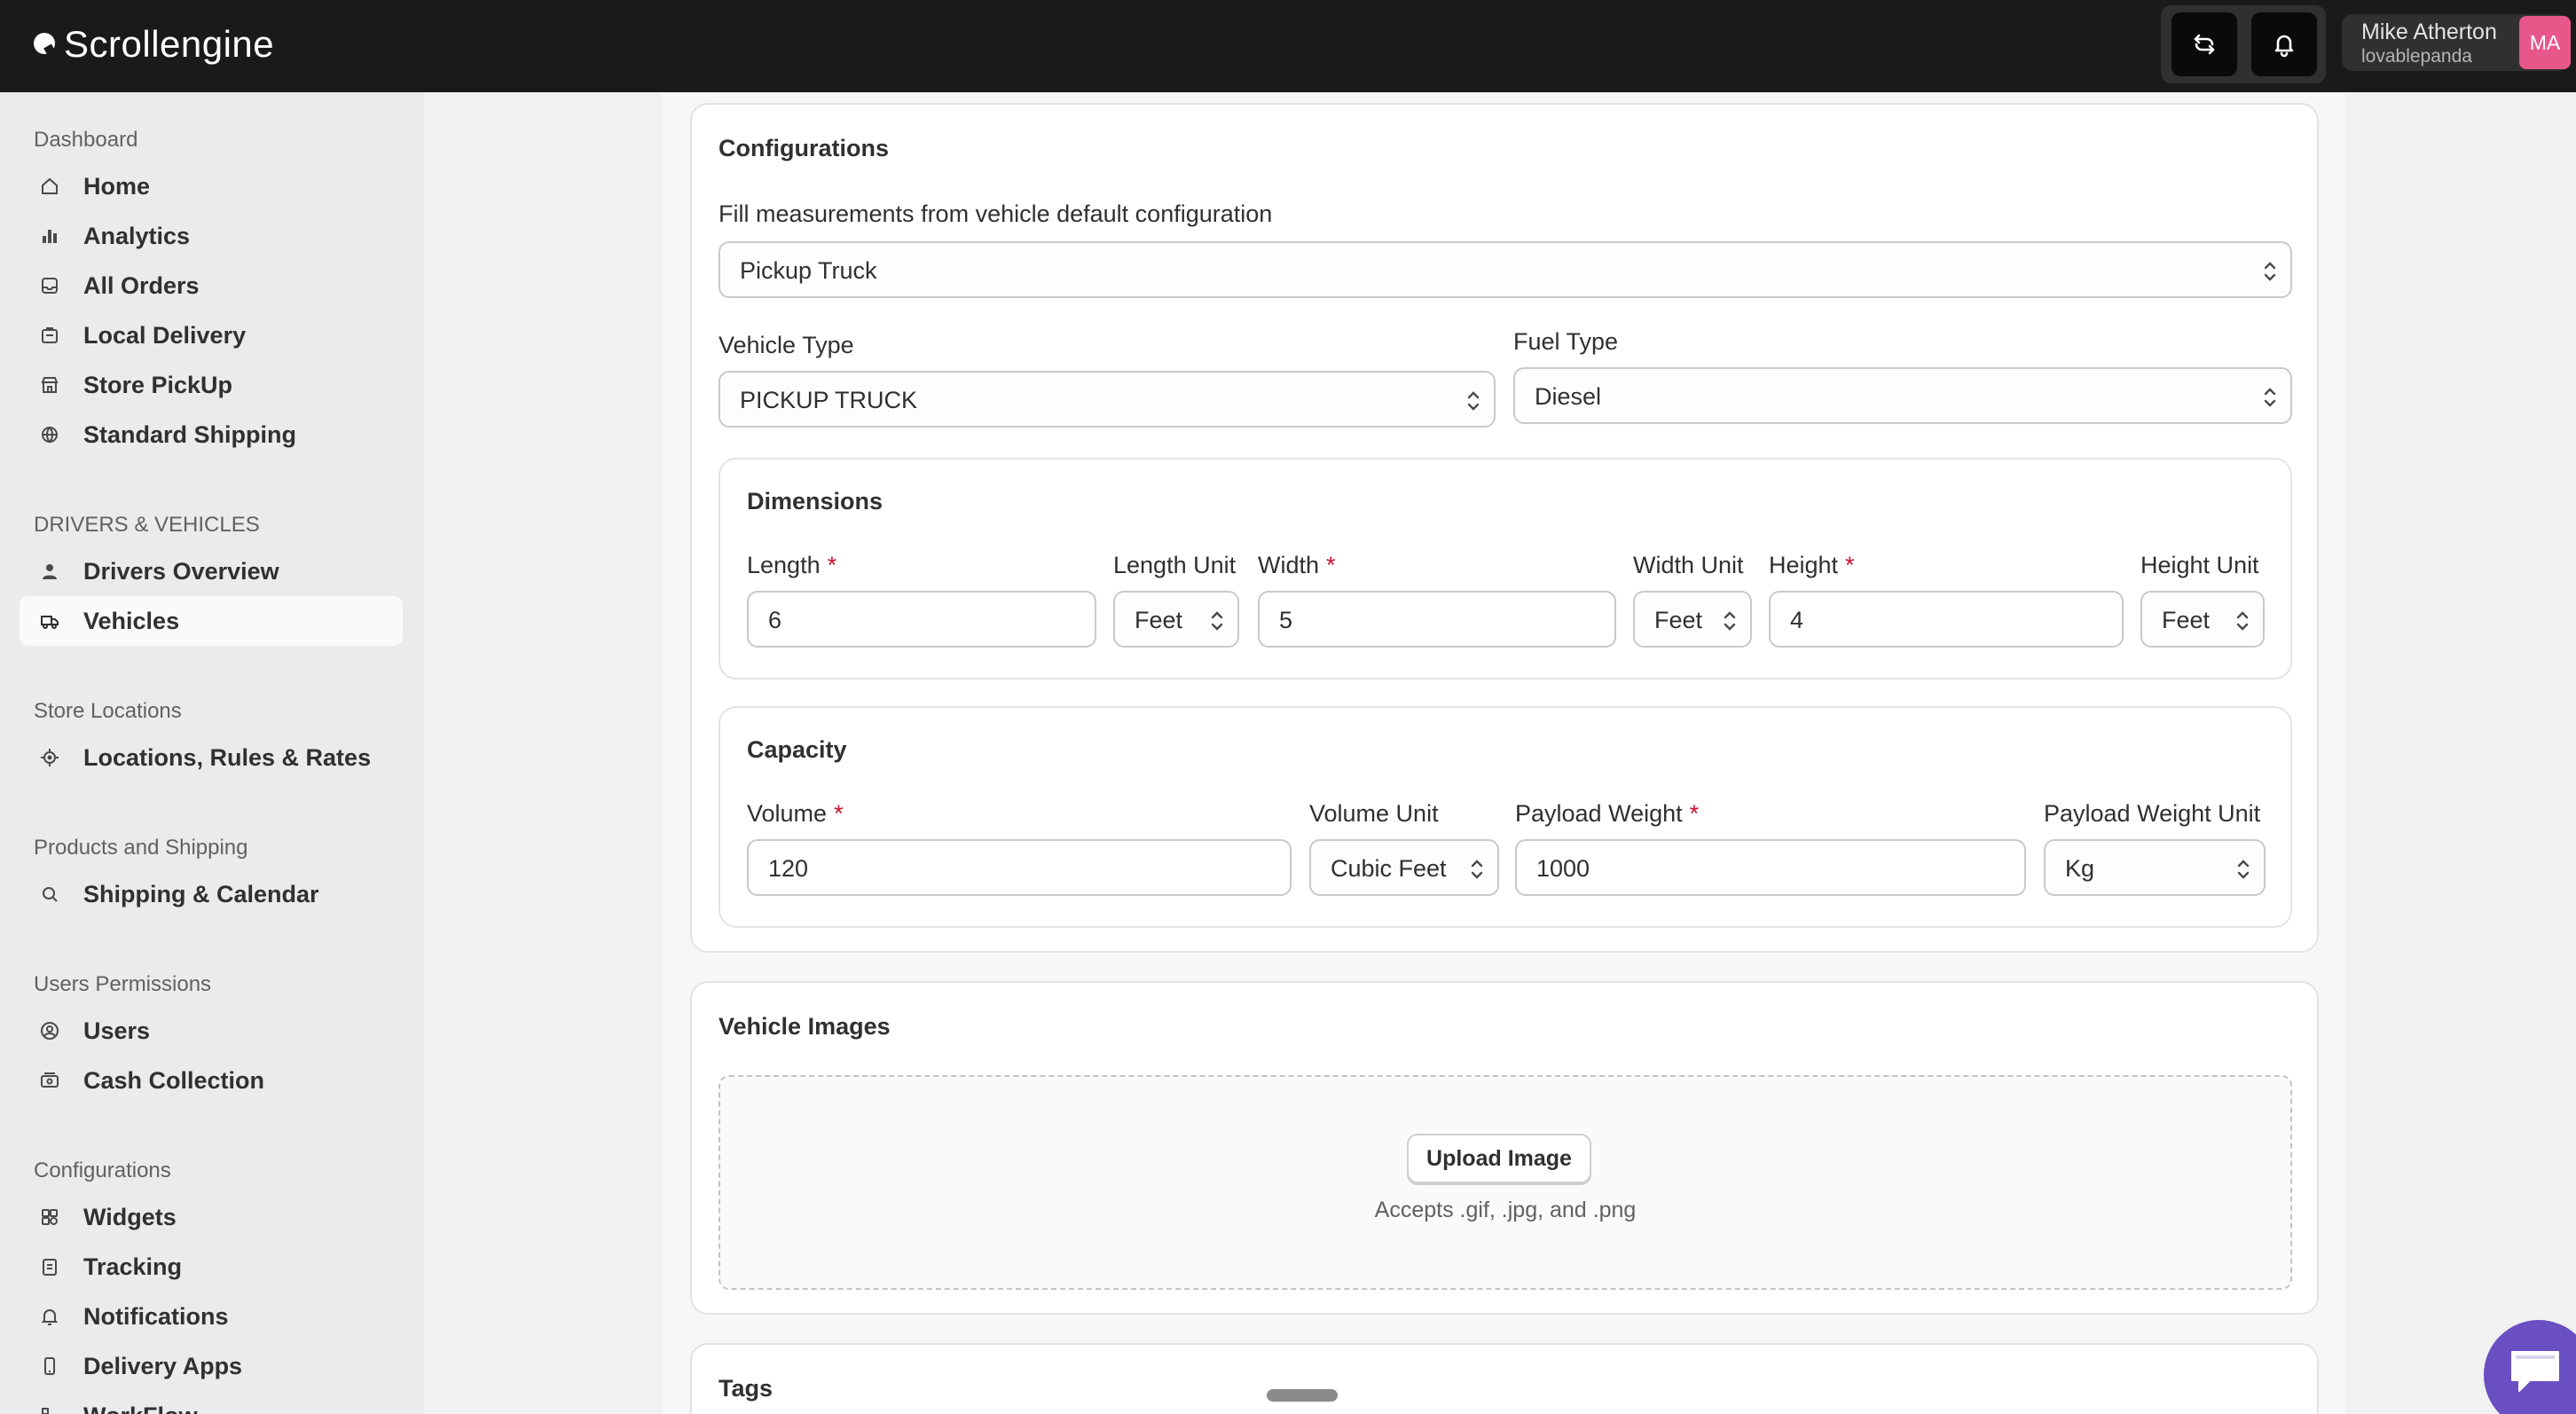  I want to click on sidebar-section-products-shipping: Products and Shipping, so click(141, 848).